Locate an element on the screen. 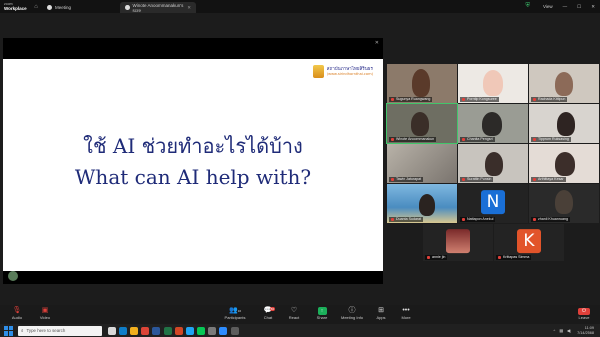  muted-mic-icon: 🎙 is located at coordinates (17, 310).